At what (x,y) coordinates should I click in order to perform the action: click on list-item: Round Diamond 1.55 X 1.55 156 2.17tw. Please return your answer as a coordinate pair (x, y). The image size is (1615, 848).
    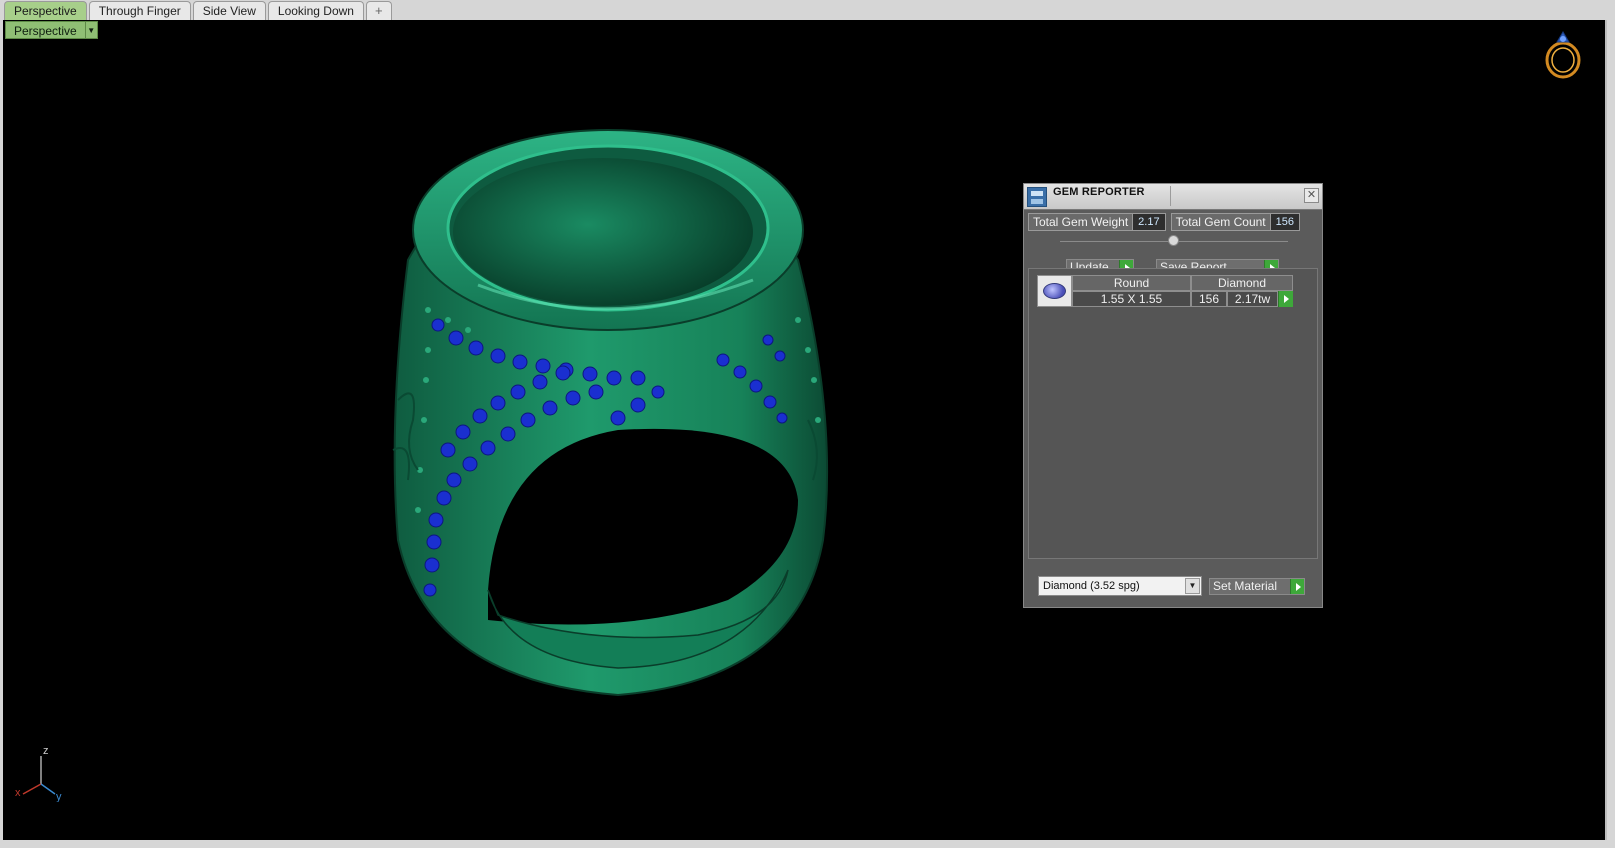
    Looking at the image, I should click on (1165, 291).